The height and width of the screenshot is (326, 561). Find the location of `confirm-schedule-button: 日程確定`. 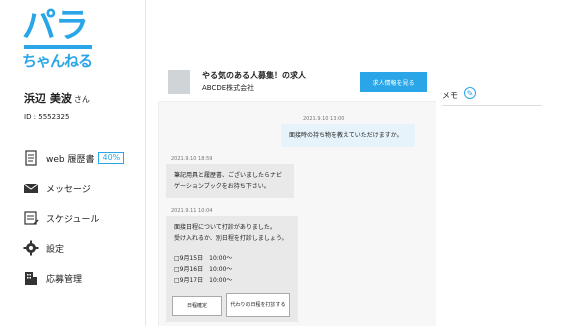

confirm-schedule-button: 日程確定 is located at coordinates (197, 306).